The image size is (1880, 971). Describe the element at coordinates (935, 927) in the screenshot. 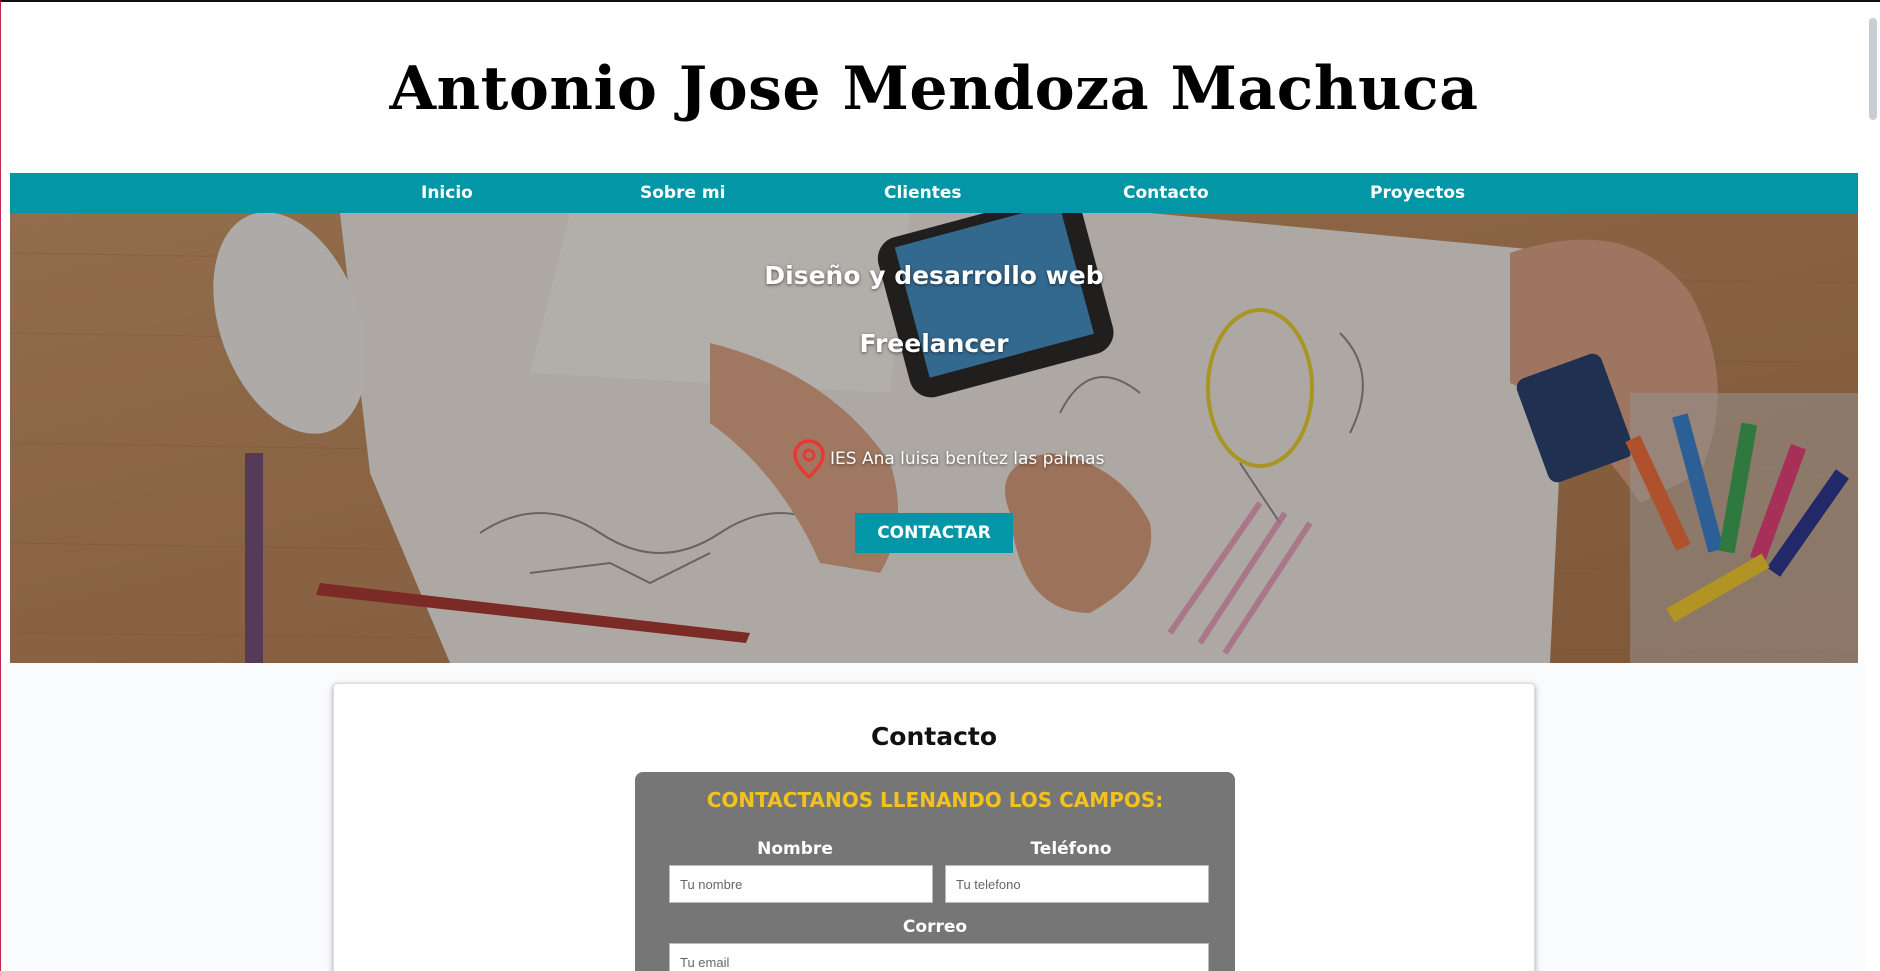

I see `email-label: Correo` at that location.